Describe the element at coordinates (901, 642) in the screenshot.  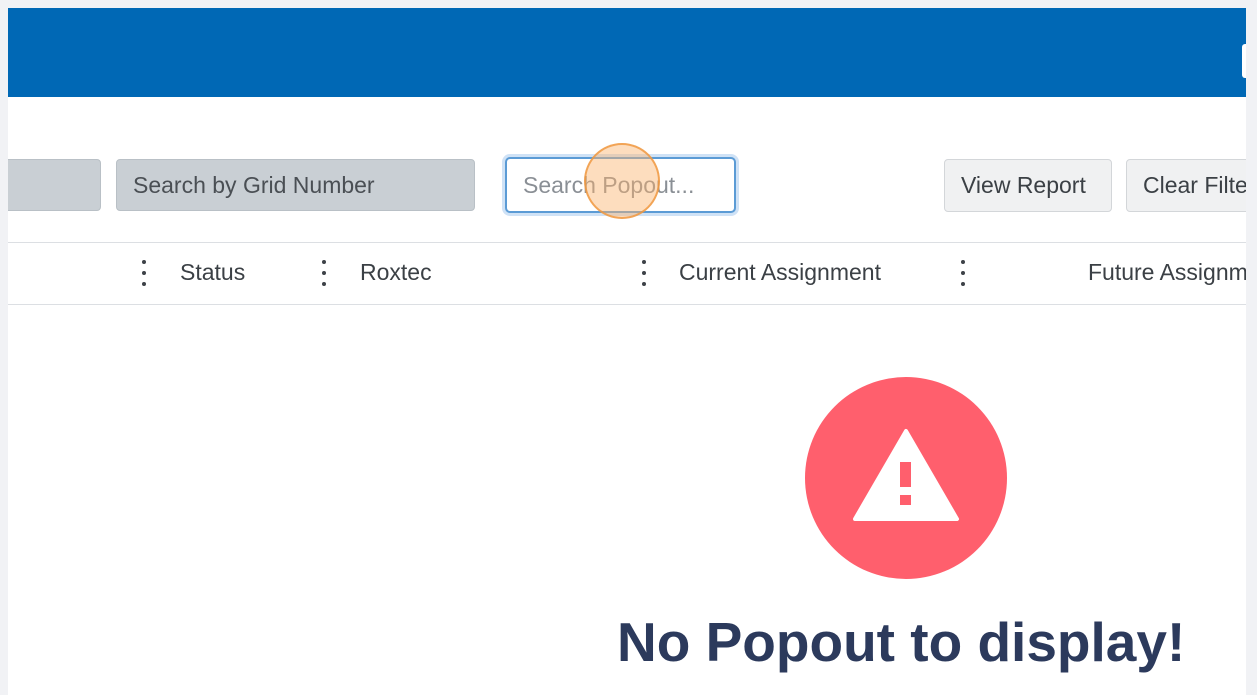
I see `empty-state-message: No Popout to display!` at that location.